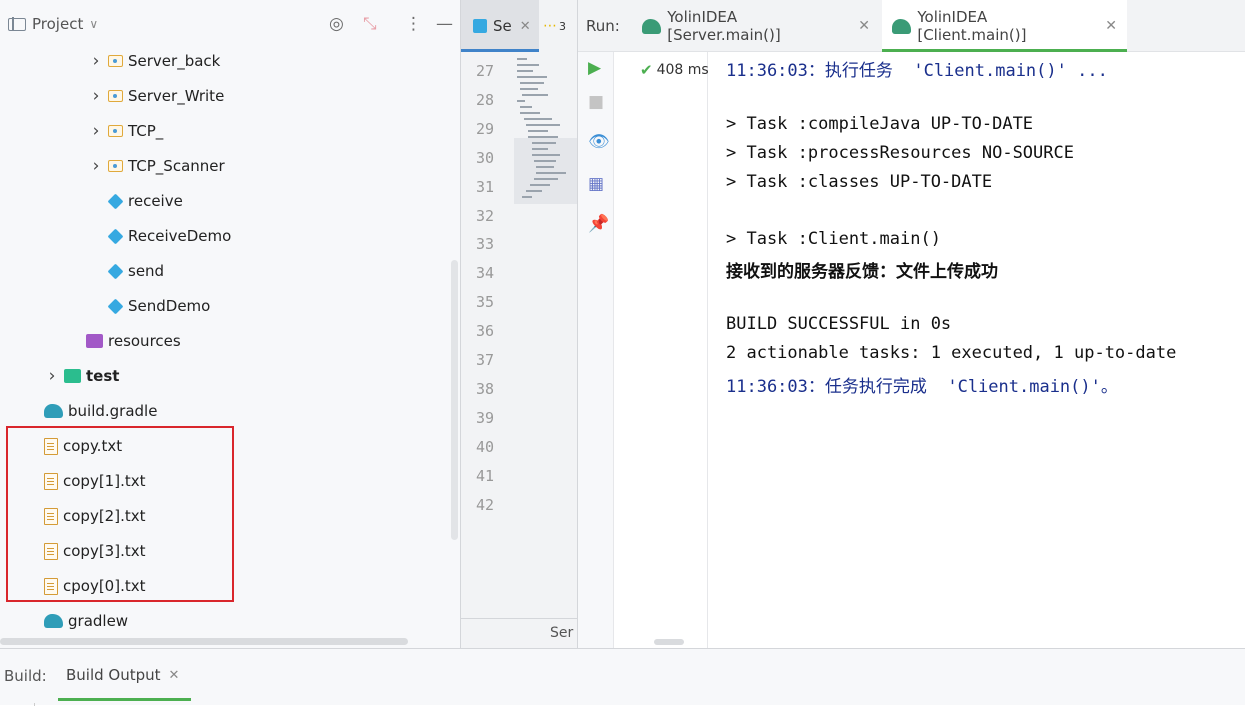 The image size is (1245, 706). What do you see at coordinates (485, 99) in the screenshot?
I see `line-number: 28` at bounding box center [485, 99].